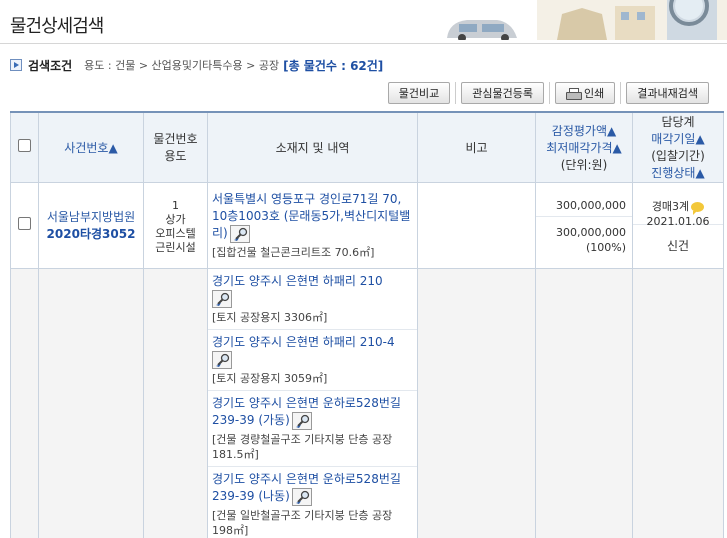  What do you see at coordinates (270, 378) in the screenshot?
I see `address-detail: [토지 공장용지 3059㎡]` at bounding box center [270, 378].